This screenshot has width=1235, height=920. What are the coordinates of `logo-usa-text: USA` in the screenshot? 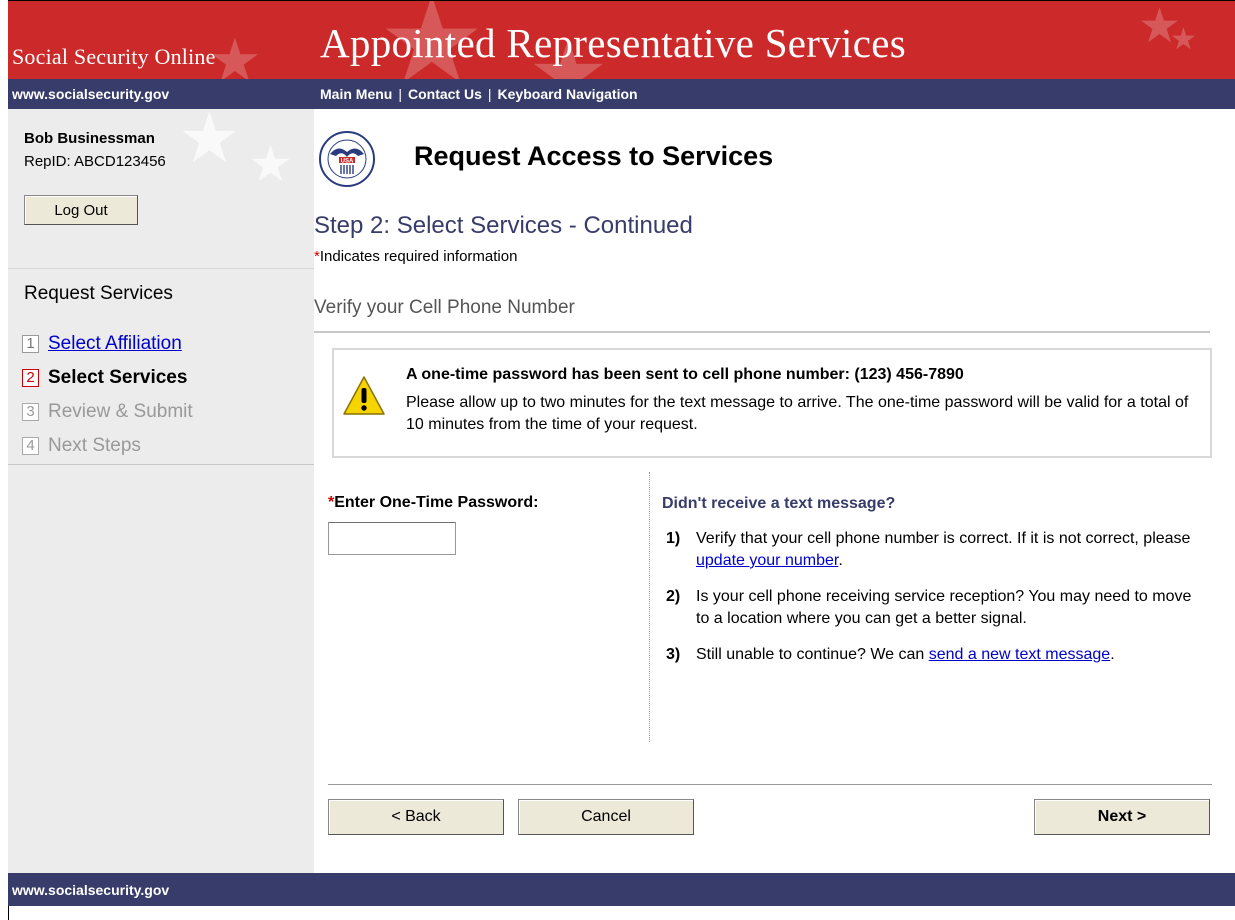 It's located at (347, 162).